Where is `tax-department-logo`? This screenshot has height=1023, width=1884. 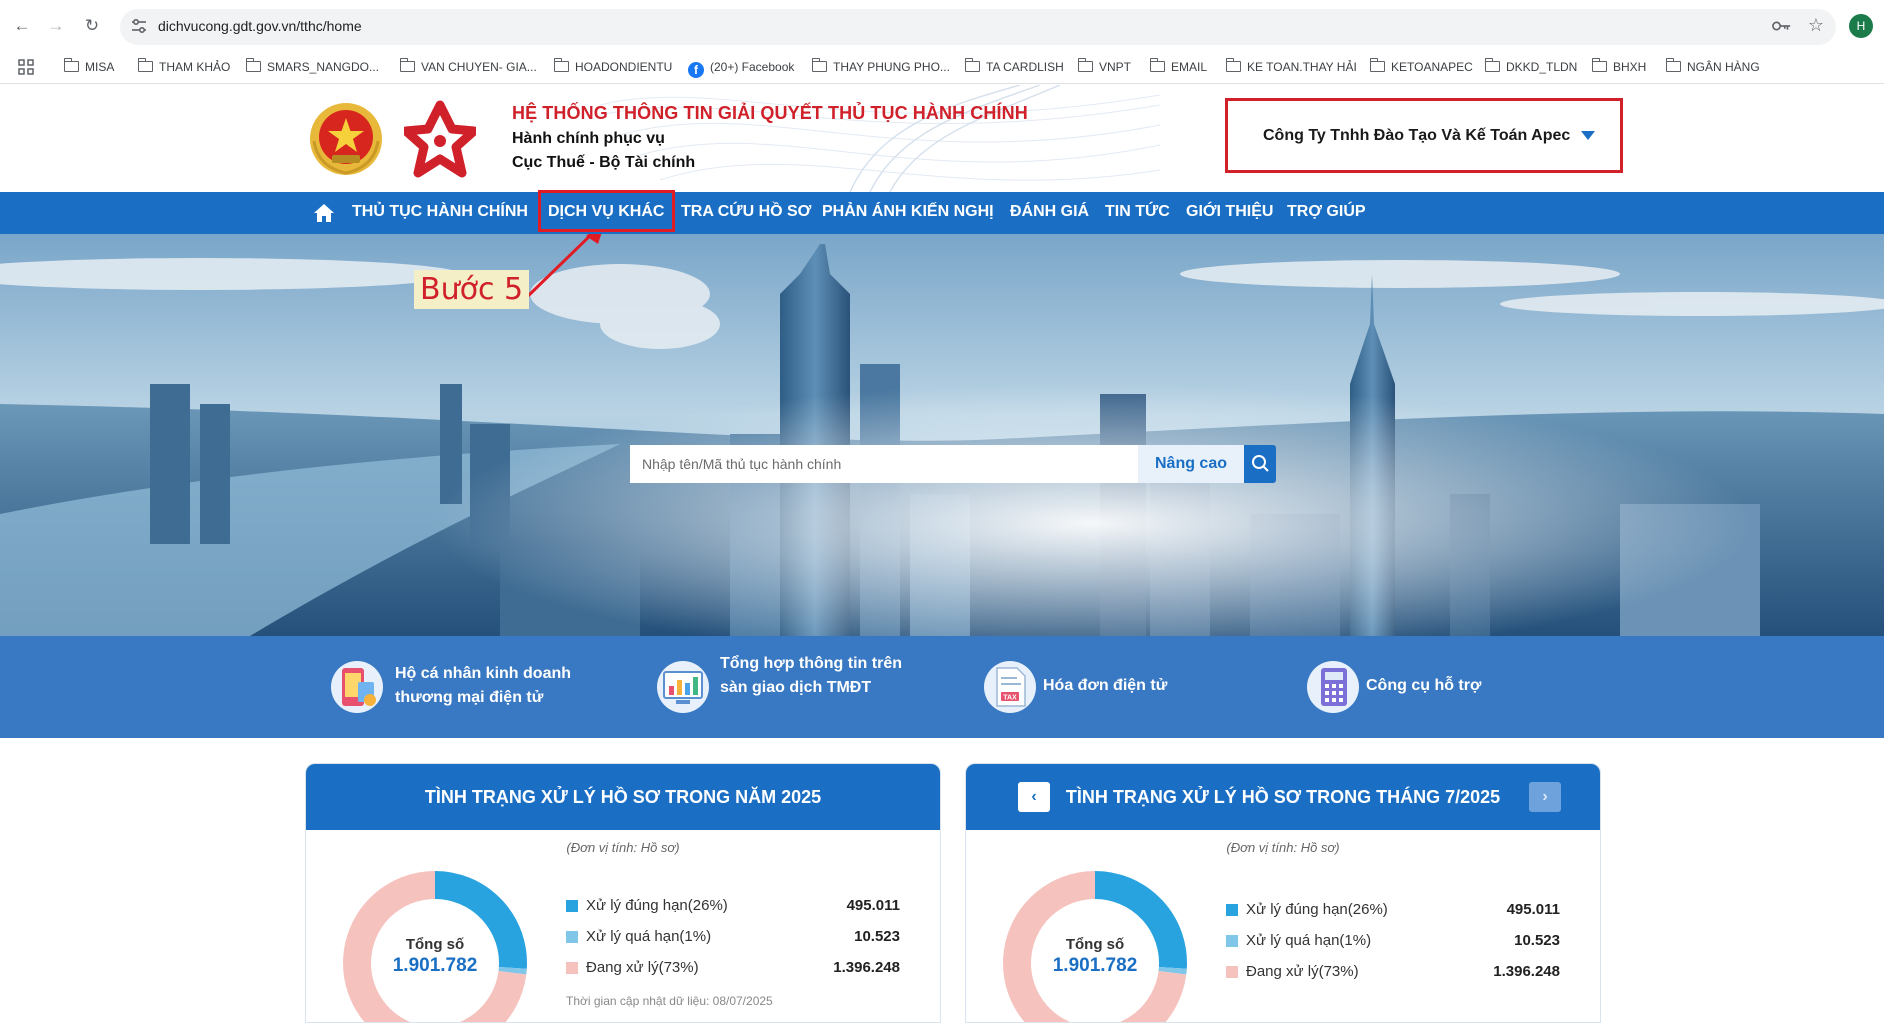 tax-department-logo is located at coordinates (440, 139).